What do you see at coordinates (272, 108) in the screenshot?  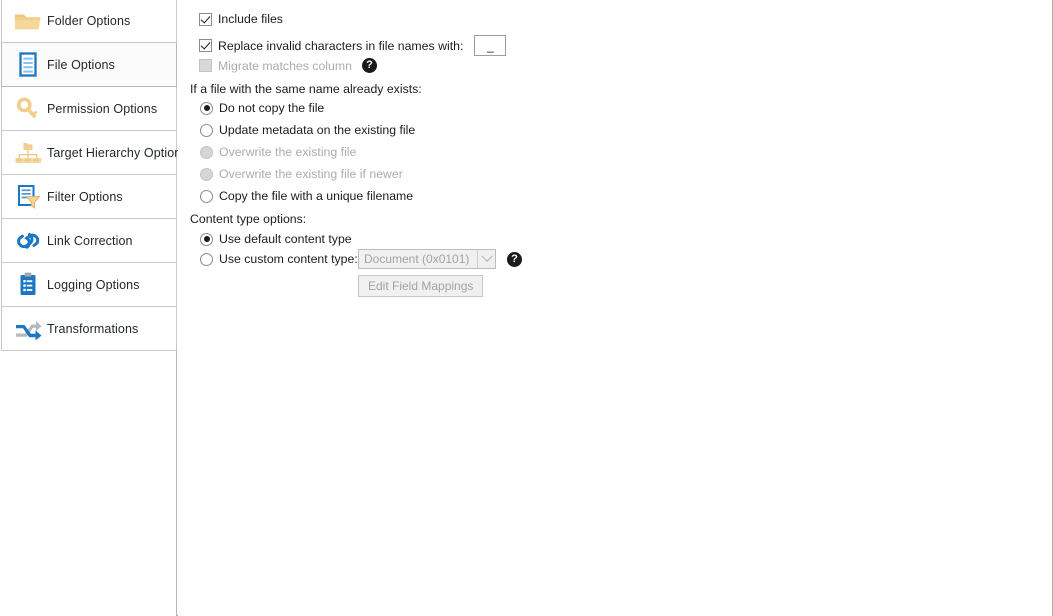 I see `radio-do-not-copy-label: Do not copy the file` at bounding box center [272, 108].